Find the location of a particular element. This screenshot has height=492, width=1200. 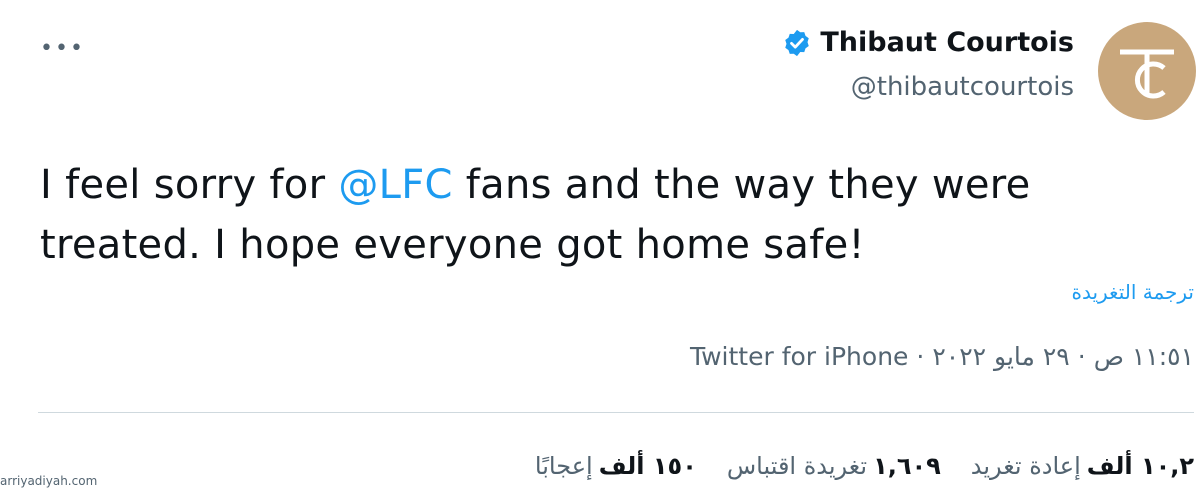

stat-label: تغريدة اقتباس is located at coordinates (797, 466).